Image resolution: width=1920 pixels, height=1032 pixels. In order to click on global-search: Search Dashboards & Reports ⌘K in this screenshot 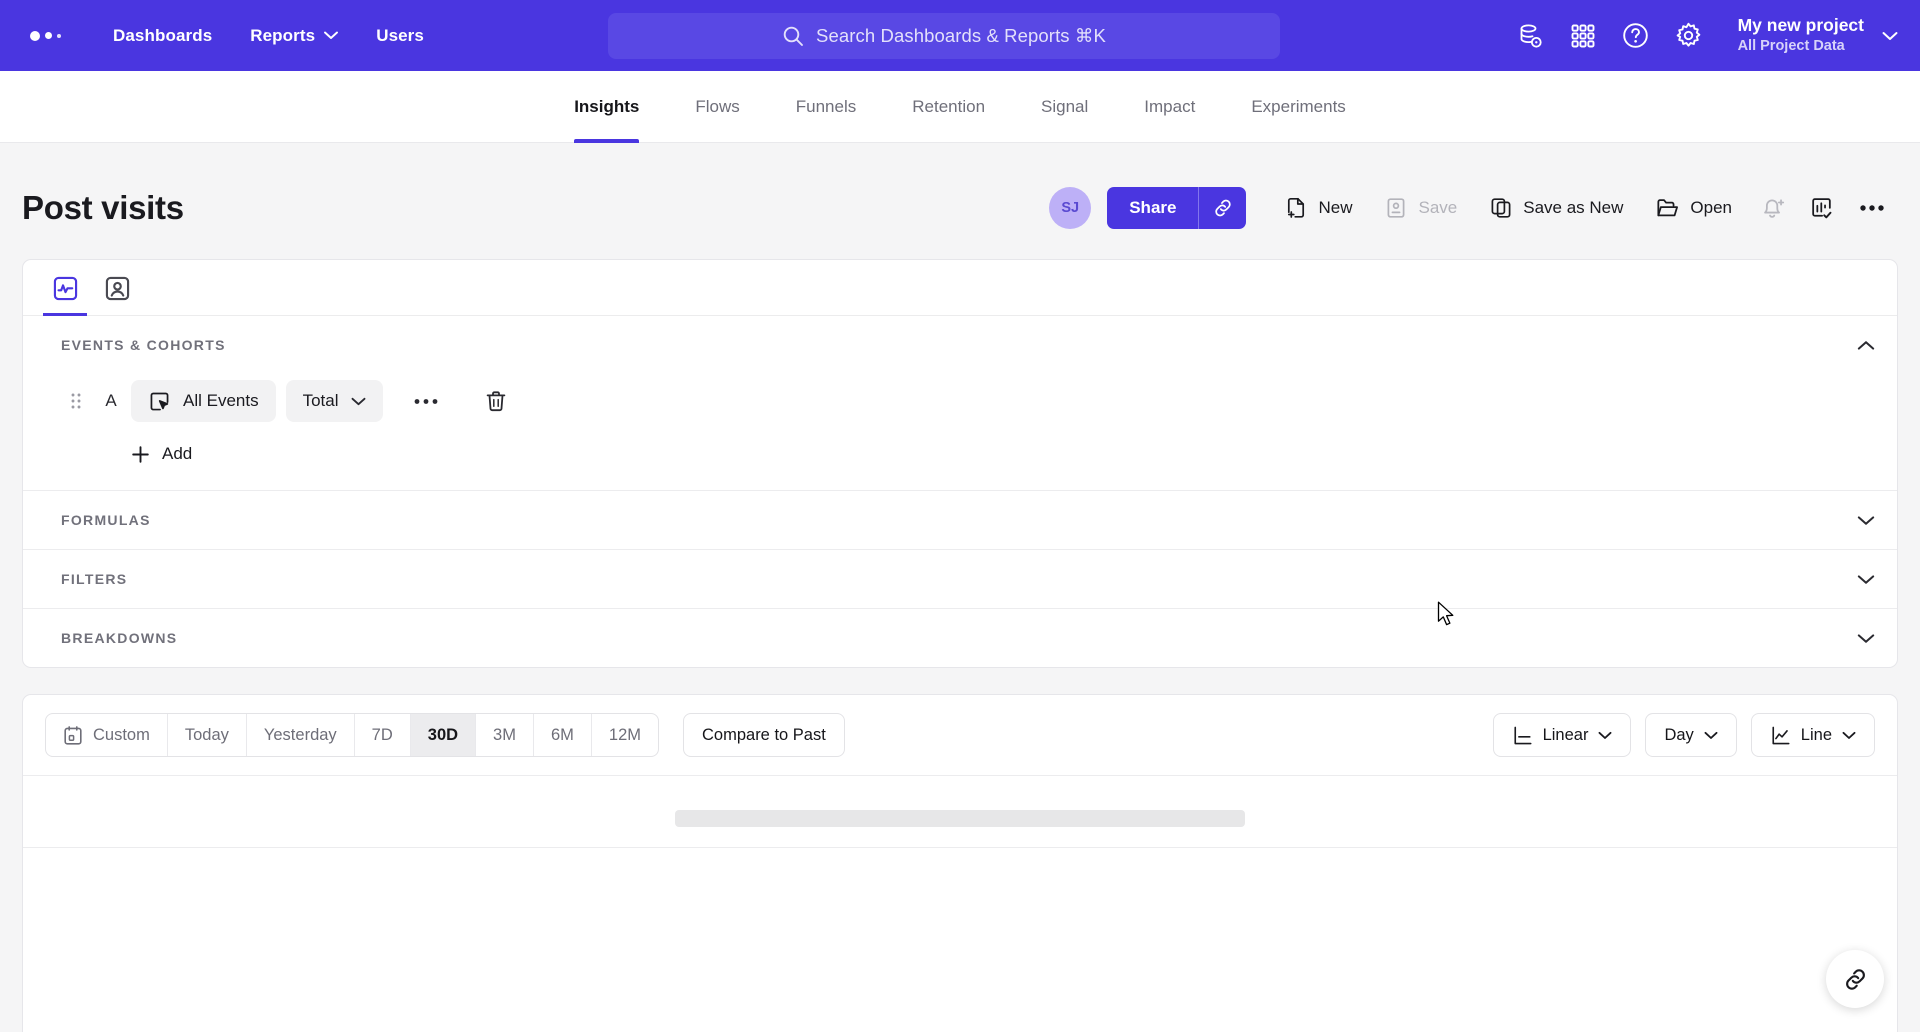, I will do `click(944, 35)`.